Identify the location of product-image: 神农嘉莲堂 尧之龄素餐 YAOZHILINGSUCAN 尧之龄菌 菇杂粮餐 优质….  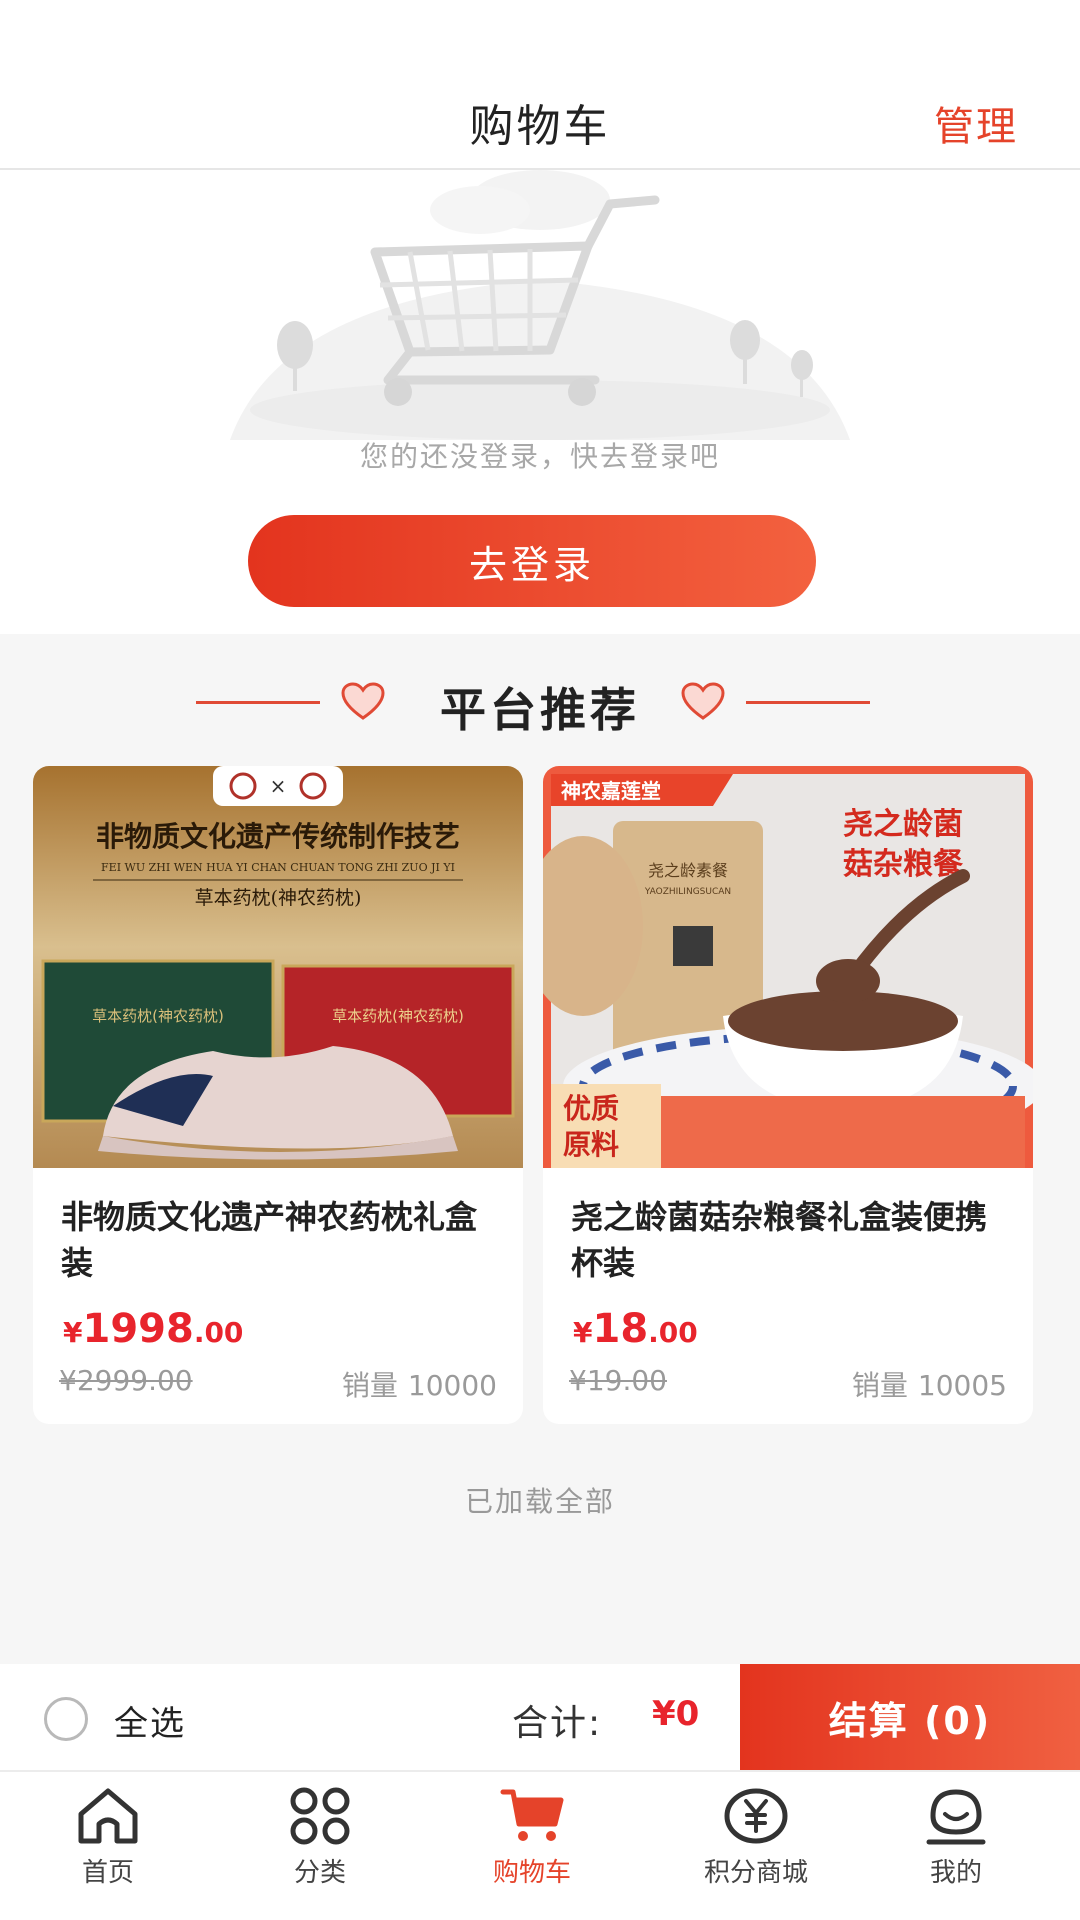
(788, 967).